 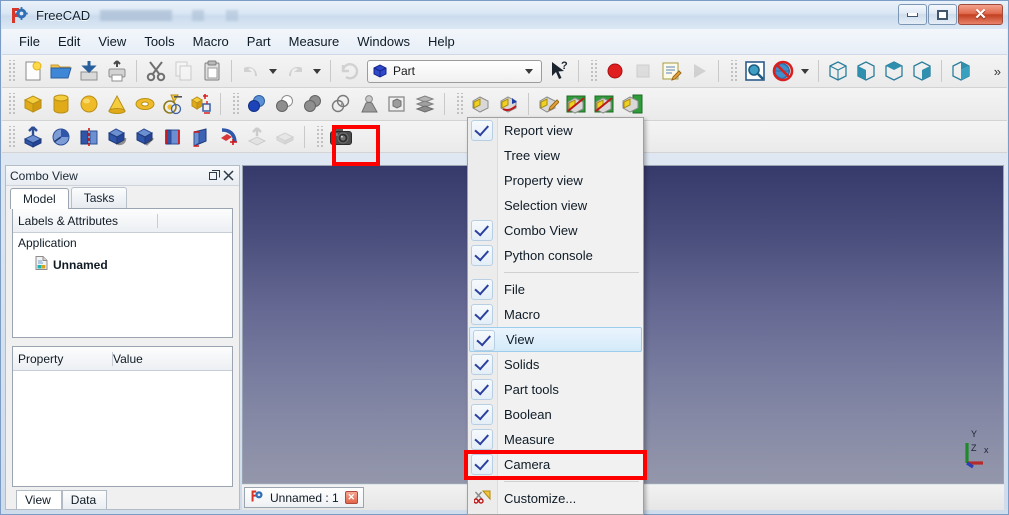 What do you see at coordinates (201, 104) in the screenshot?
I see `part-shapebuilder-icon` at bounding box center [201, 104].